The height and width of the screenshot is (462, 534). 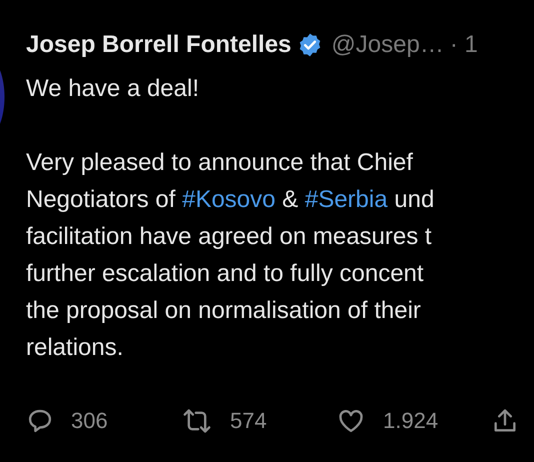 I want to click on tweet-text-line: Very pleased to announce that Chief, so click(x=220, y=163).